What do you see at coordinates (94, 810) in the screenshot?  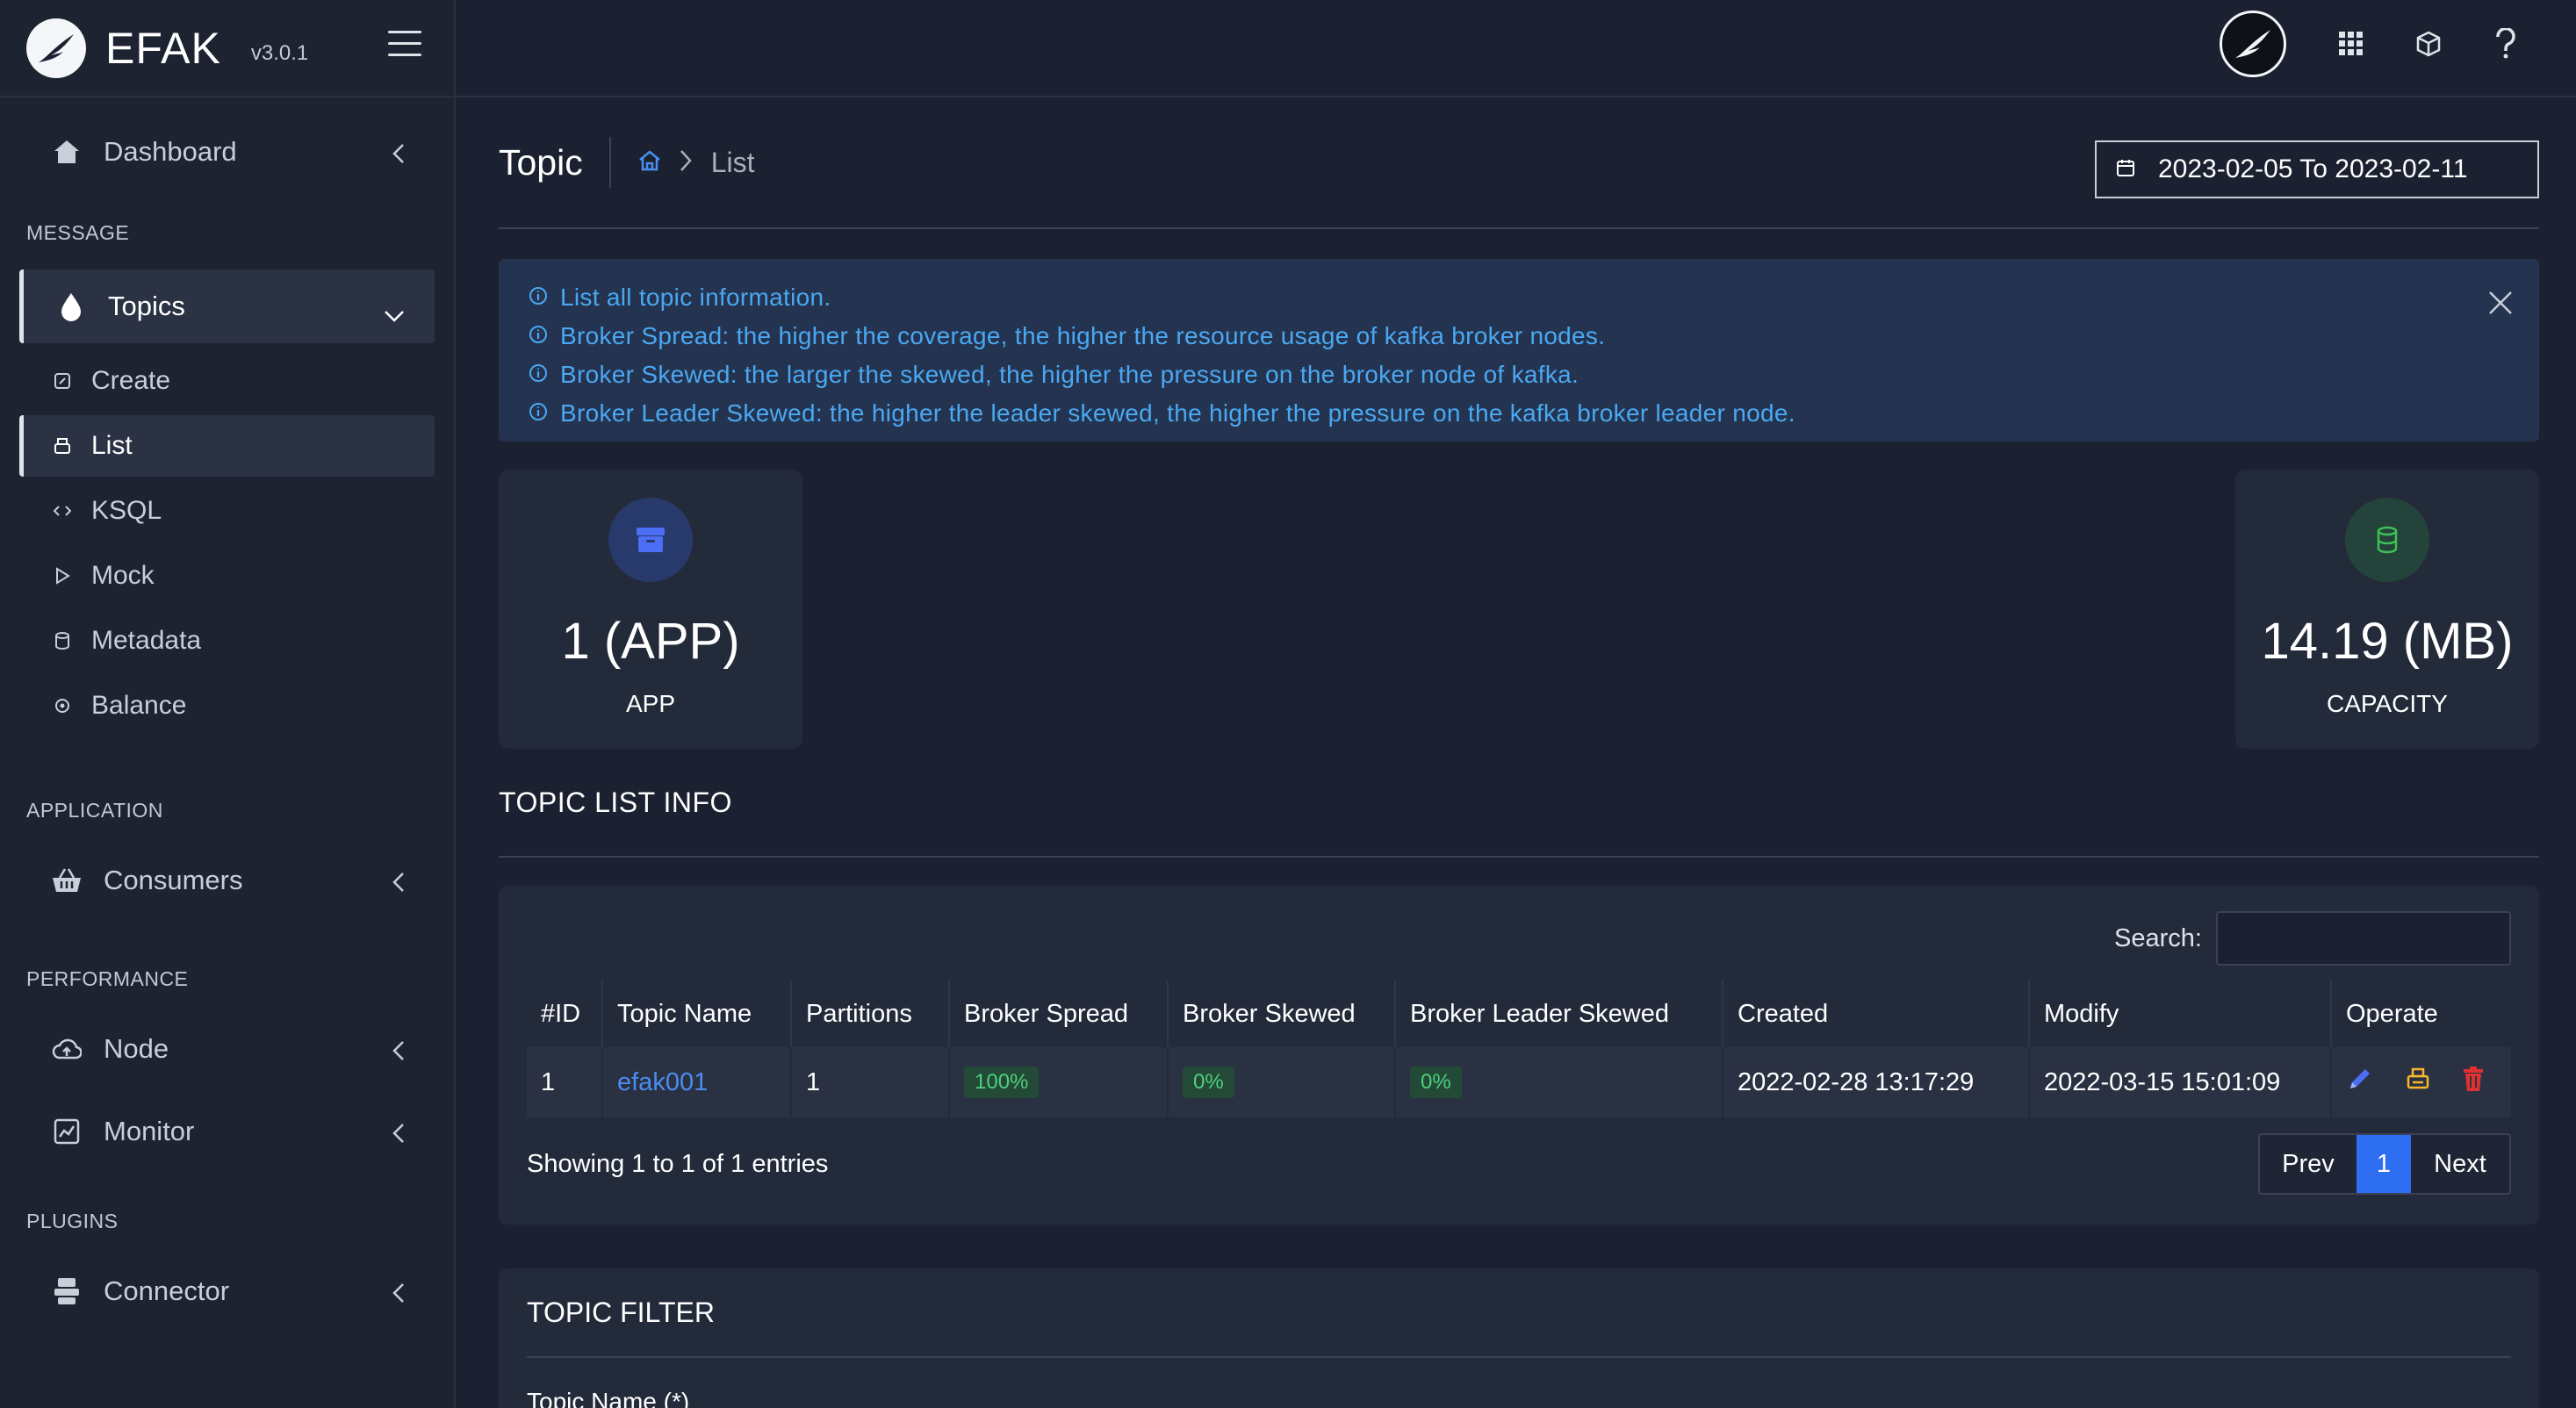 I see `section-heading-application: APPLICATION` at bounding box center [94, 810].